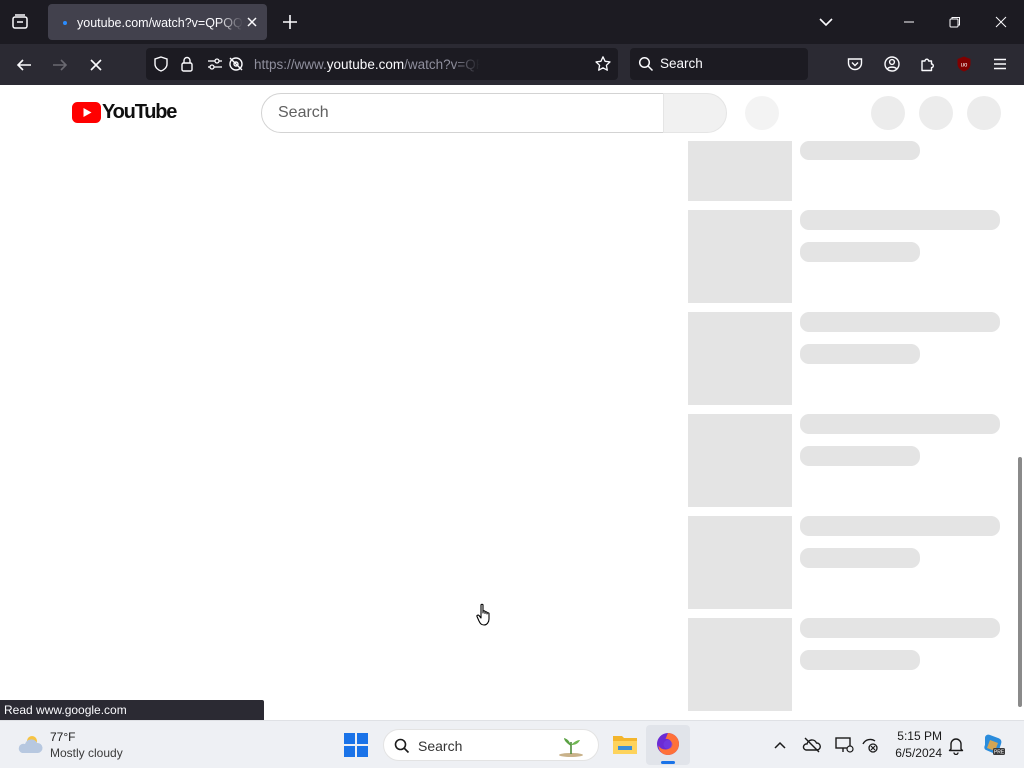 The image size is (1024, 769). What do you see at coordinates (290, 64) in the screenshot?
I see `url-prefix: https://www.` at bounding box center [290, 64].